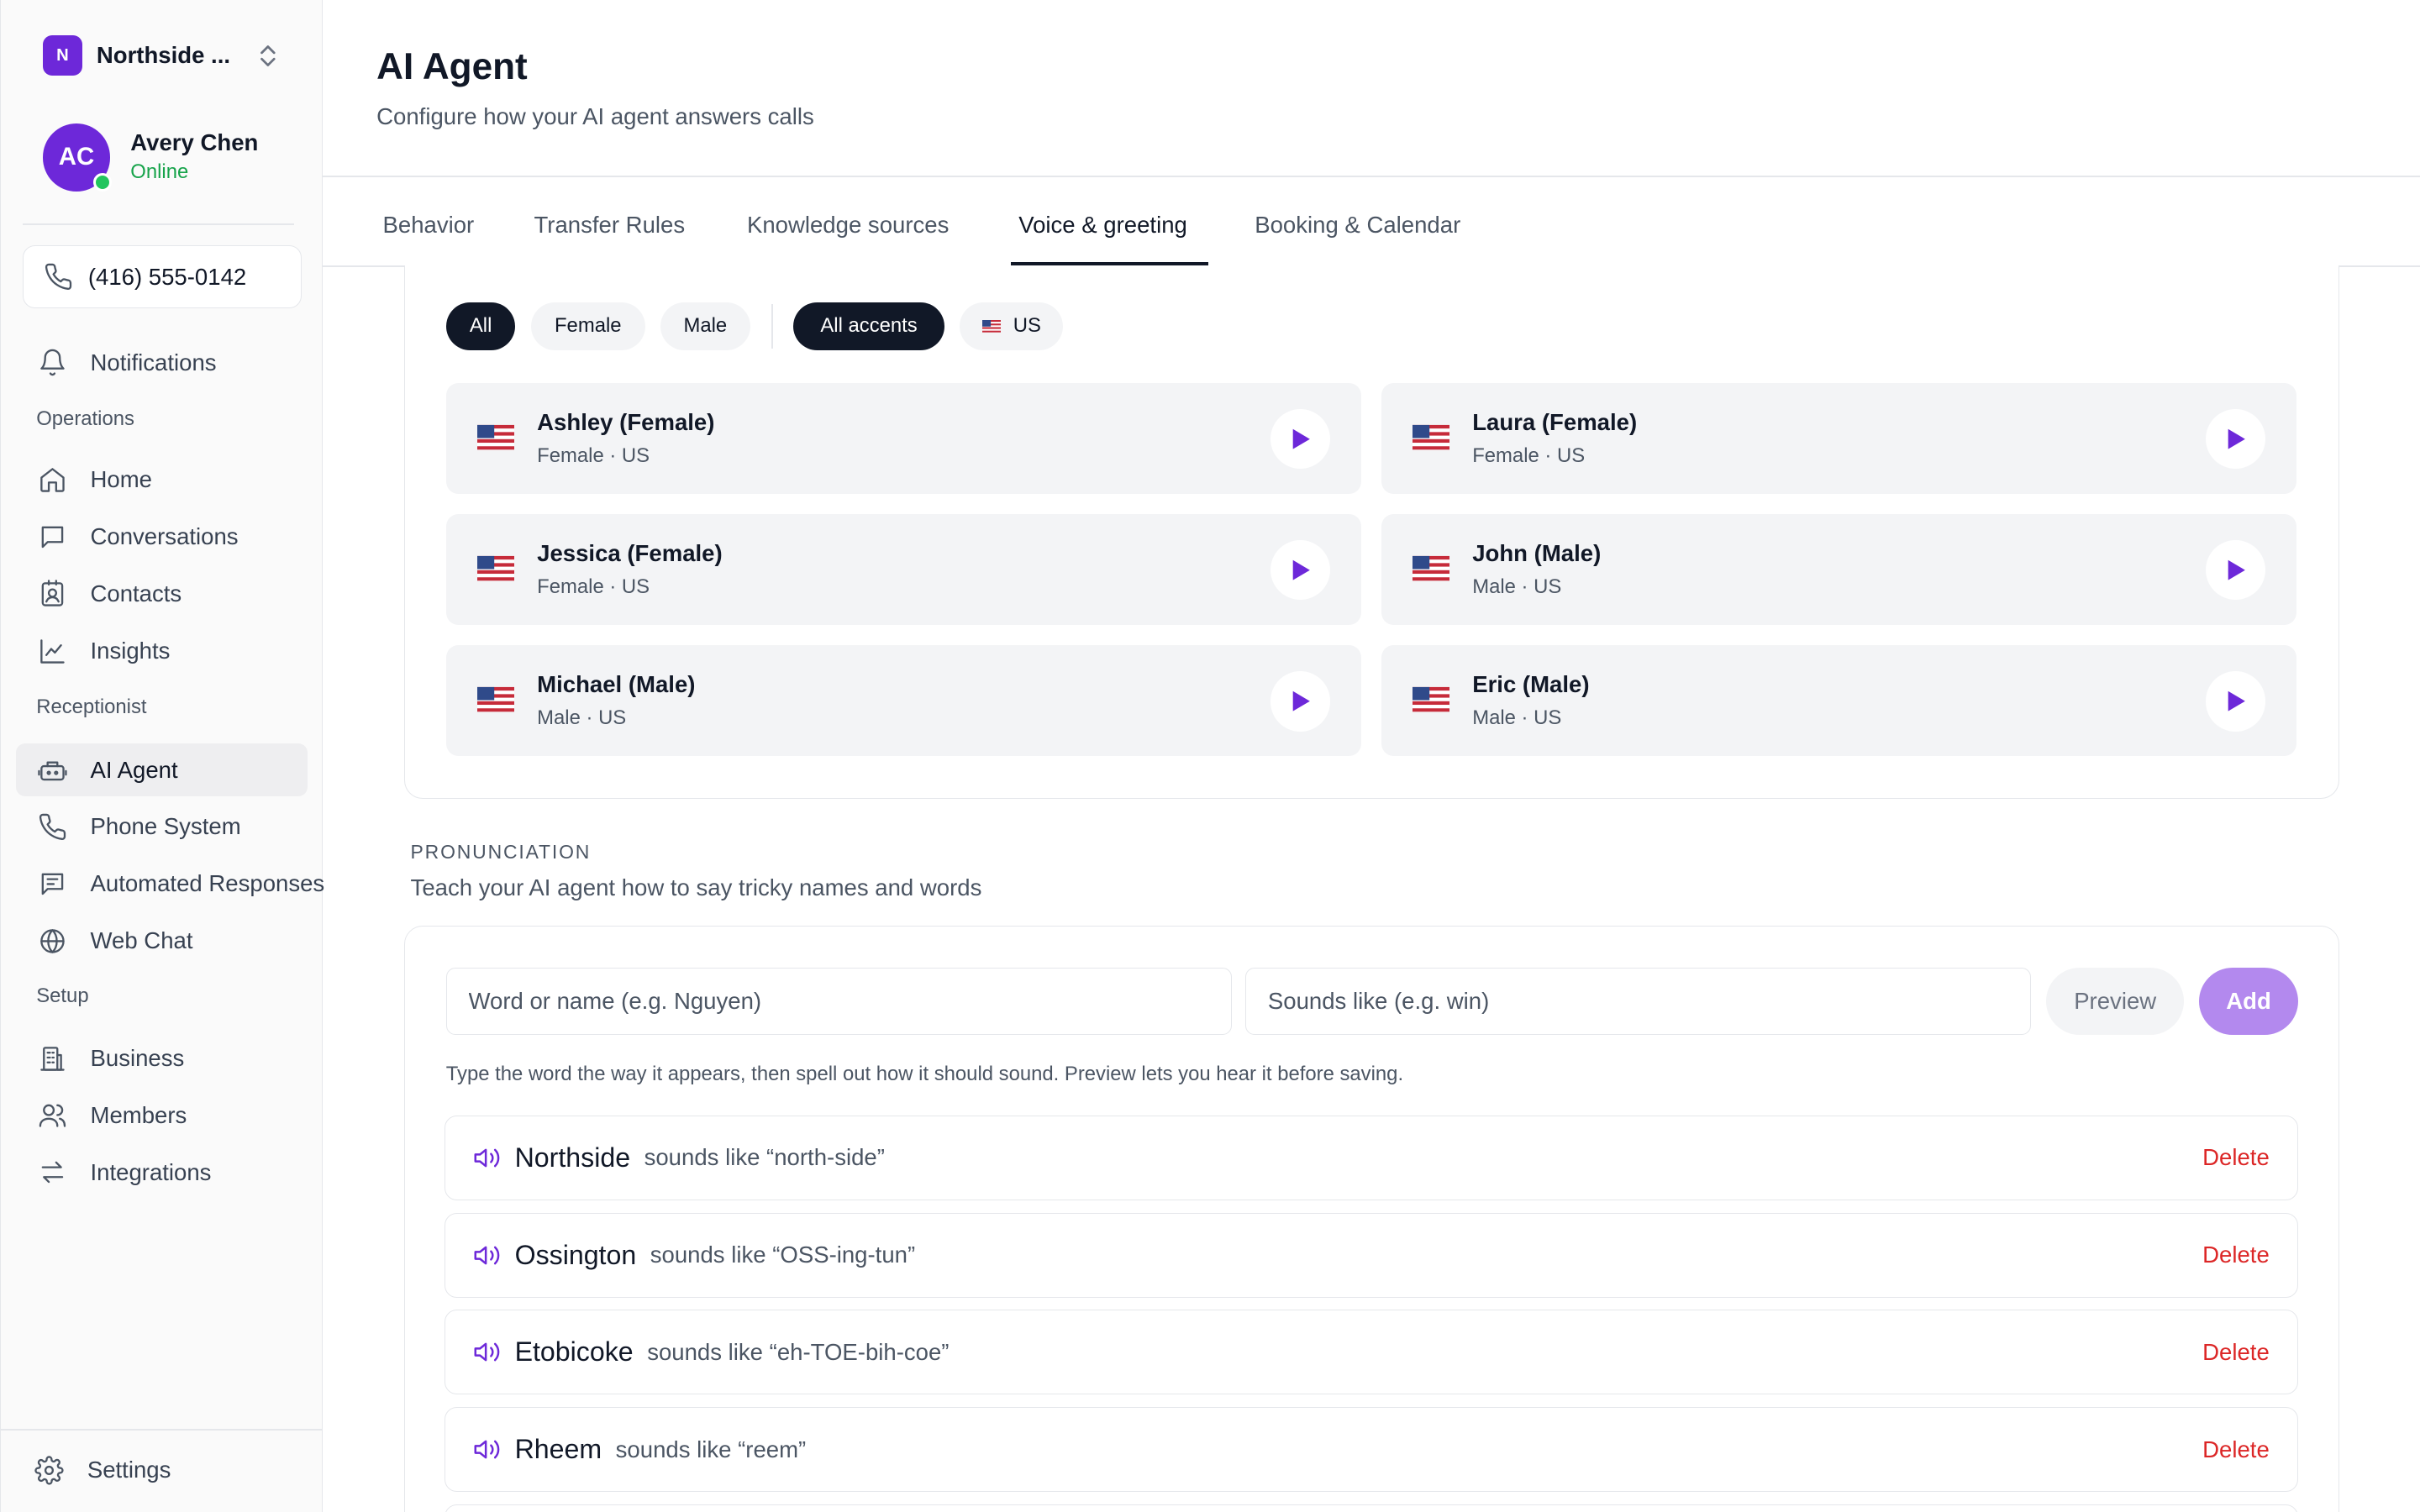 The image size is (2420, 1512). I want to click on avatar-initials: AC, so click(77, 157).